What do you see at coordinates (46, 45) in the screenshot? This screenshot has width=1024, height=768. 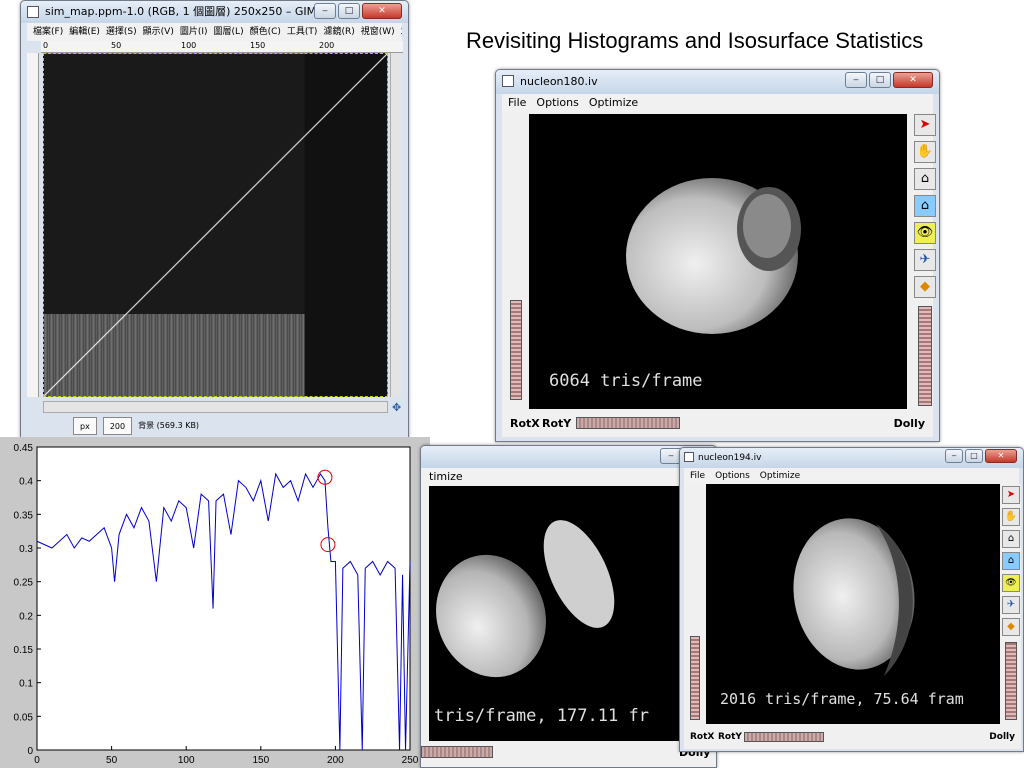 I see `ruler-tick-label: 0` at bounding box center [46, 45].